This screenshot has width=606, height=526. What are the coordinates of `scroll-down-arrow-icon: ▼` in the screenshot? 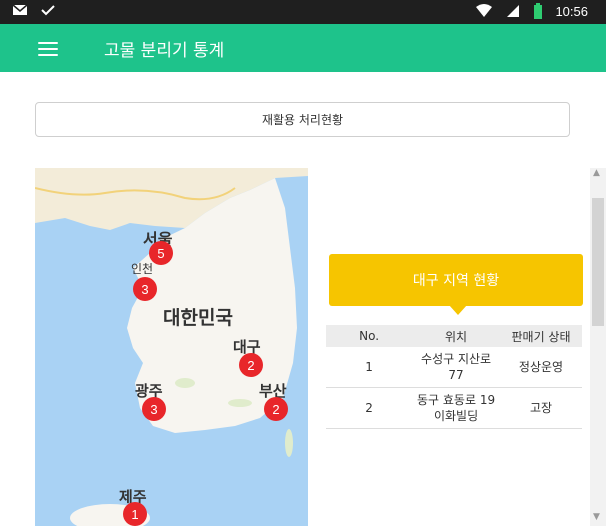 It's located at (596, 517).